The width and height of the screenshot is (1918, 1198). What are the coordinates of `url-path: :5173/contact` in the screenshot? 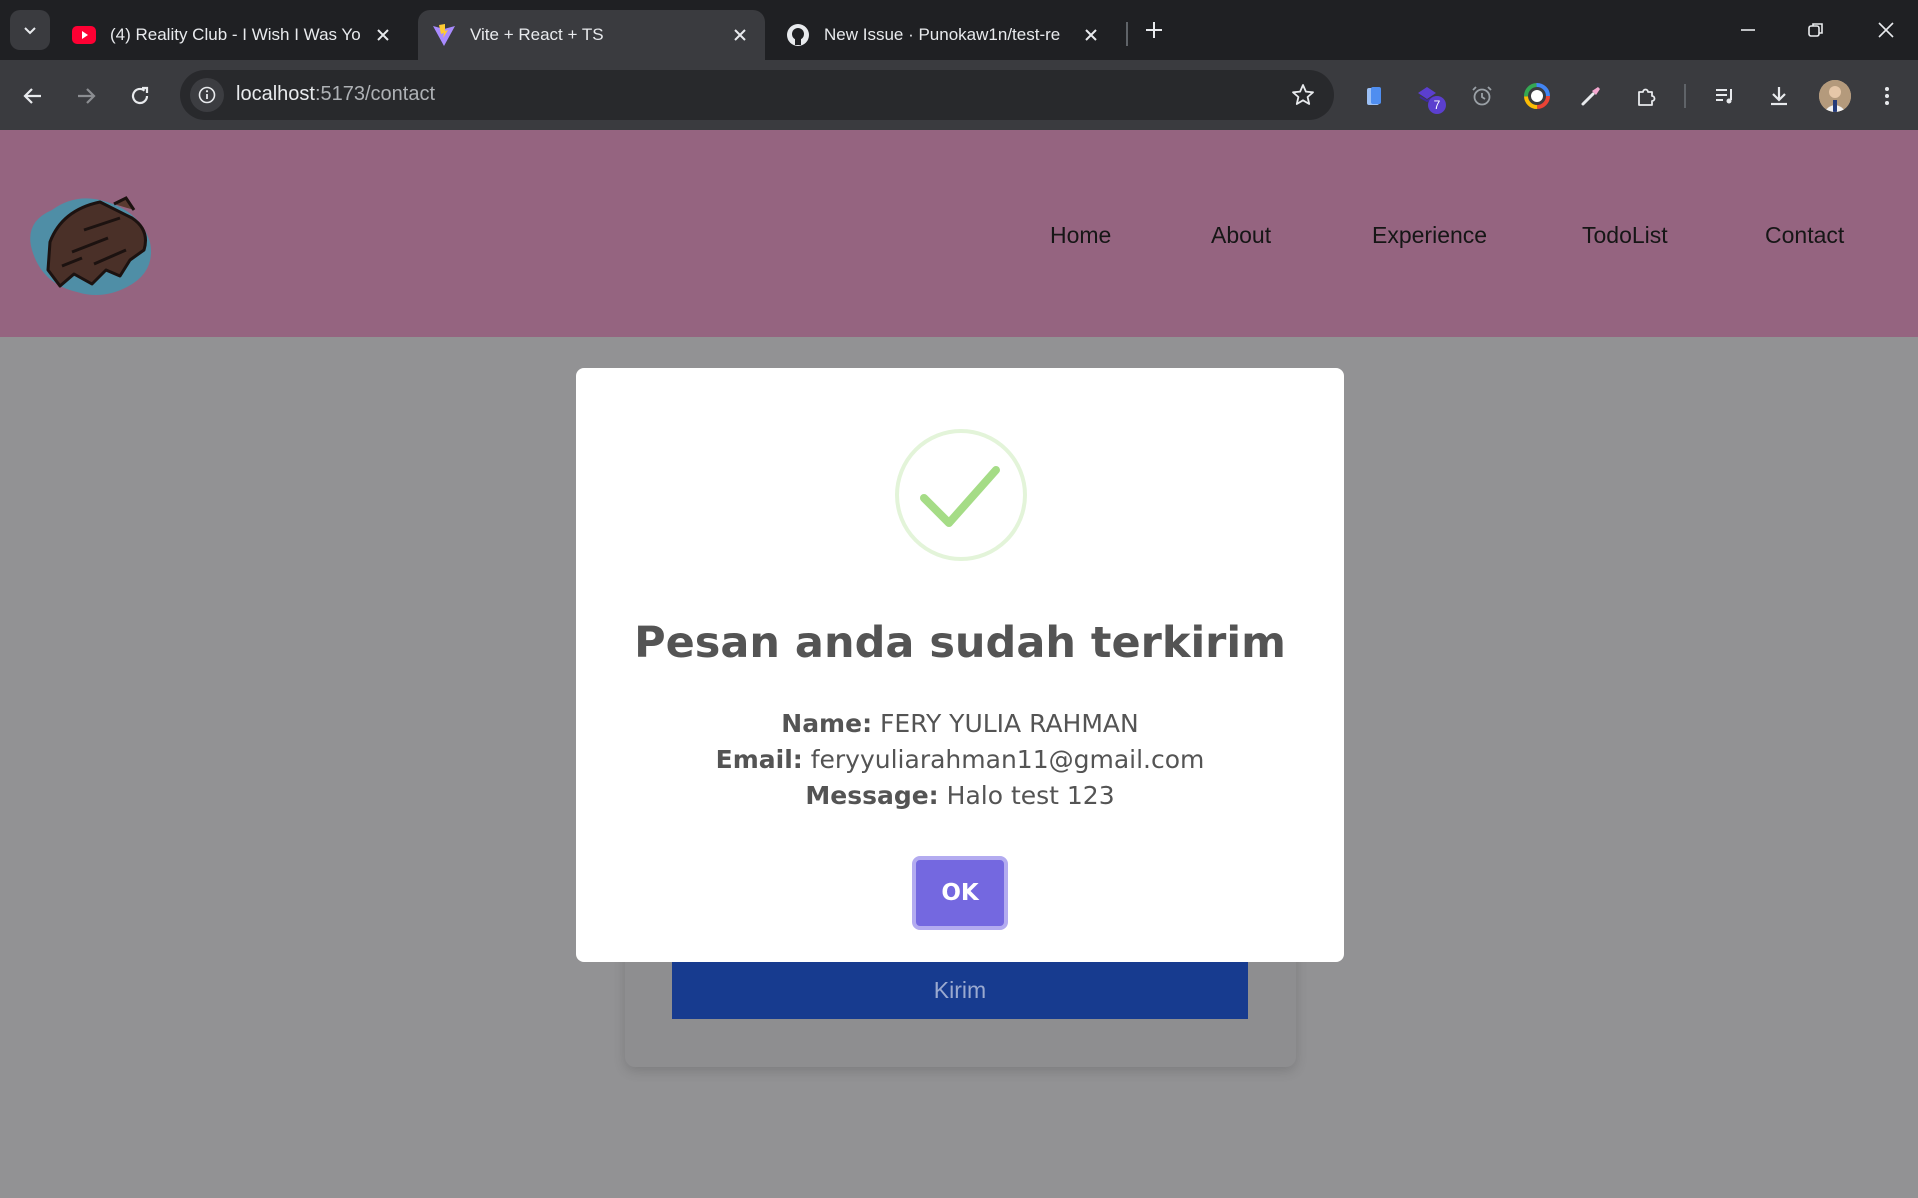 It's located at (375, 94).